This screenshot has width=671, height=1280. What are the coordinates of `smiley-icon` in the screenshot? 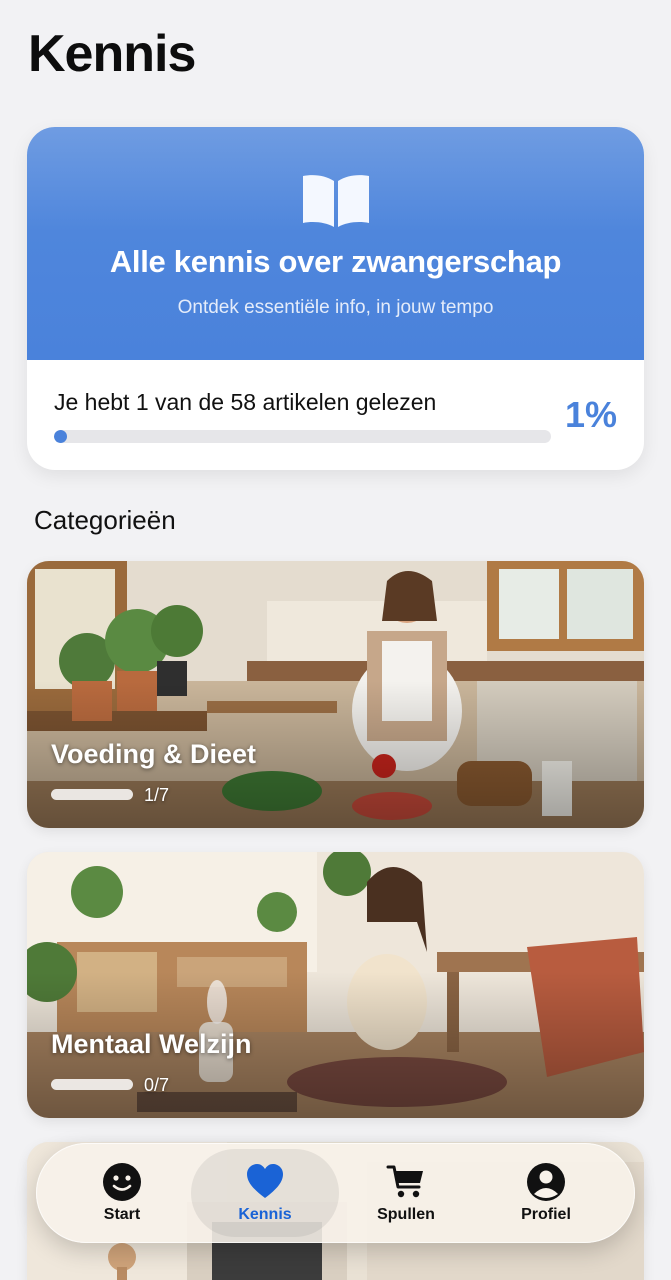 It's located at (122, 1182).